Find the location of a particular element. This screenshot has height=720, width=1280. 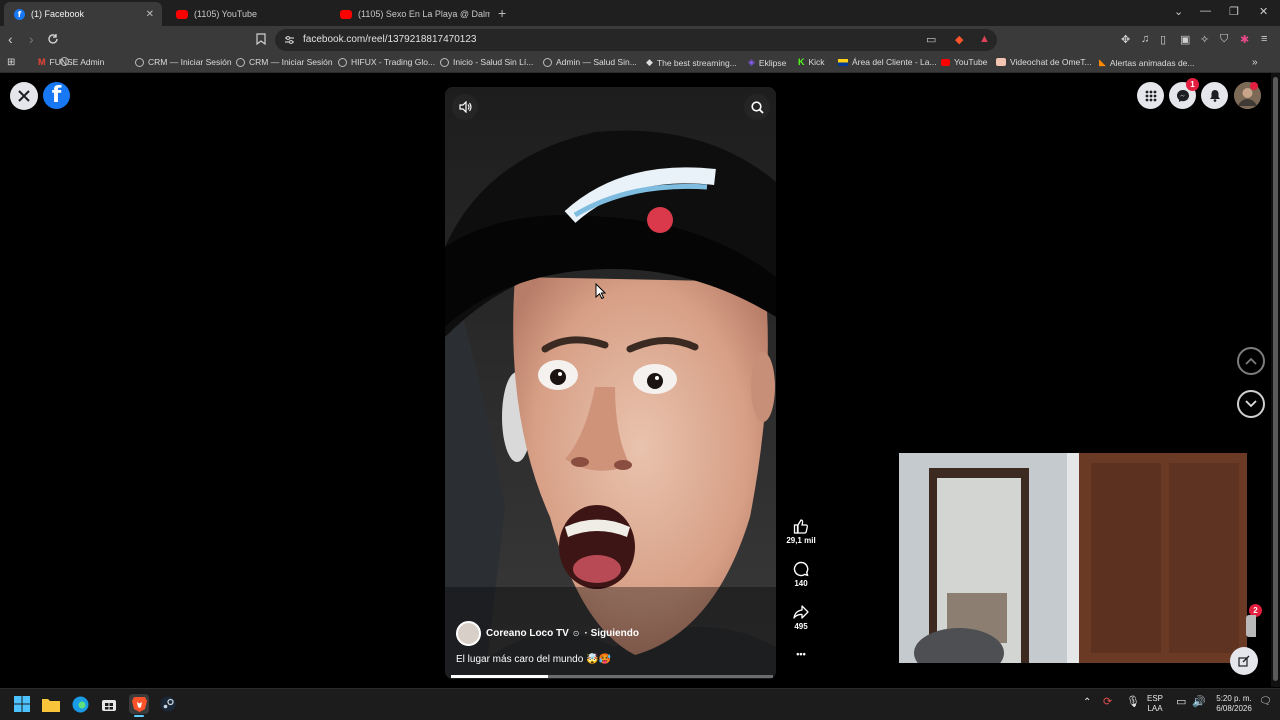

scrollbar-thumb is located at coordinates (1275, 379).